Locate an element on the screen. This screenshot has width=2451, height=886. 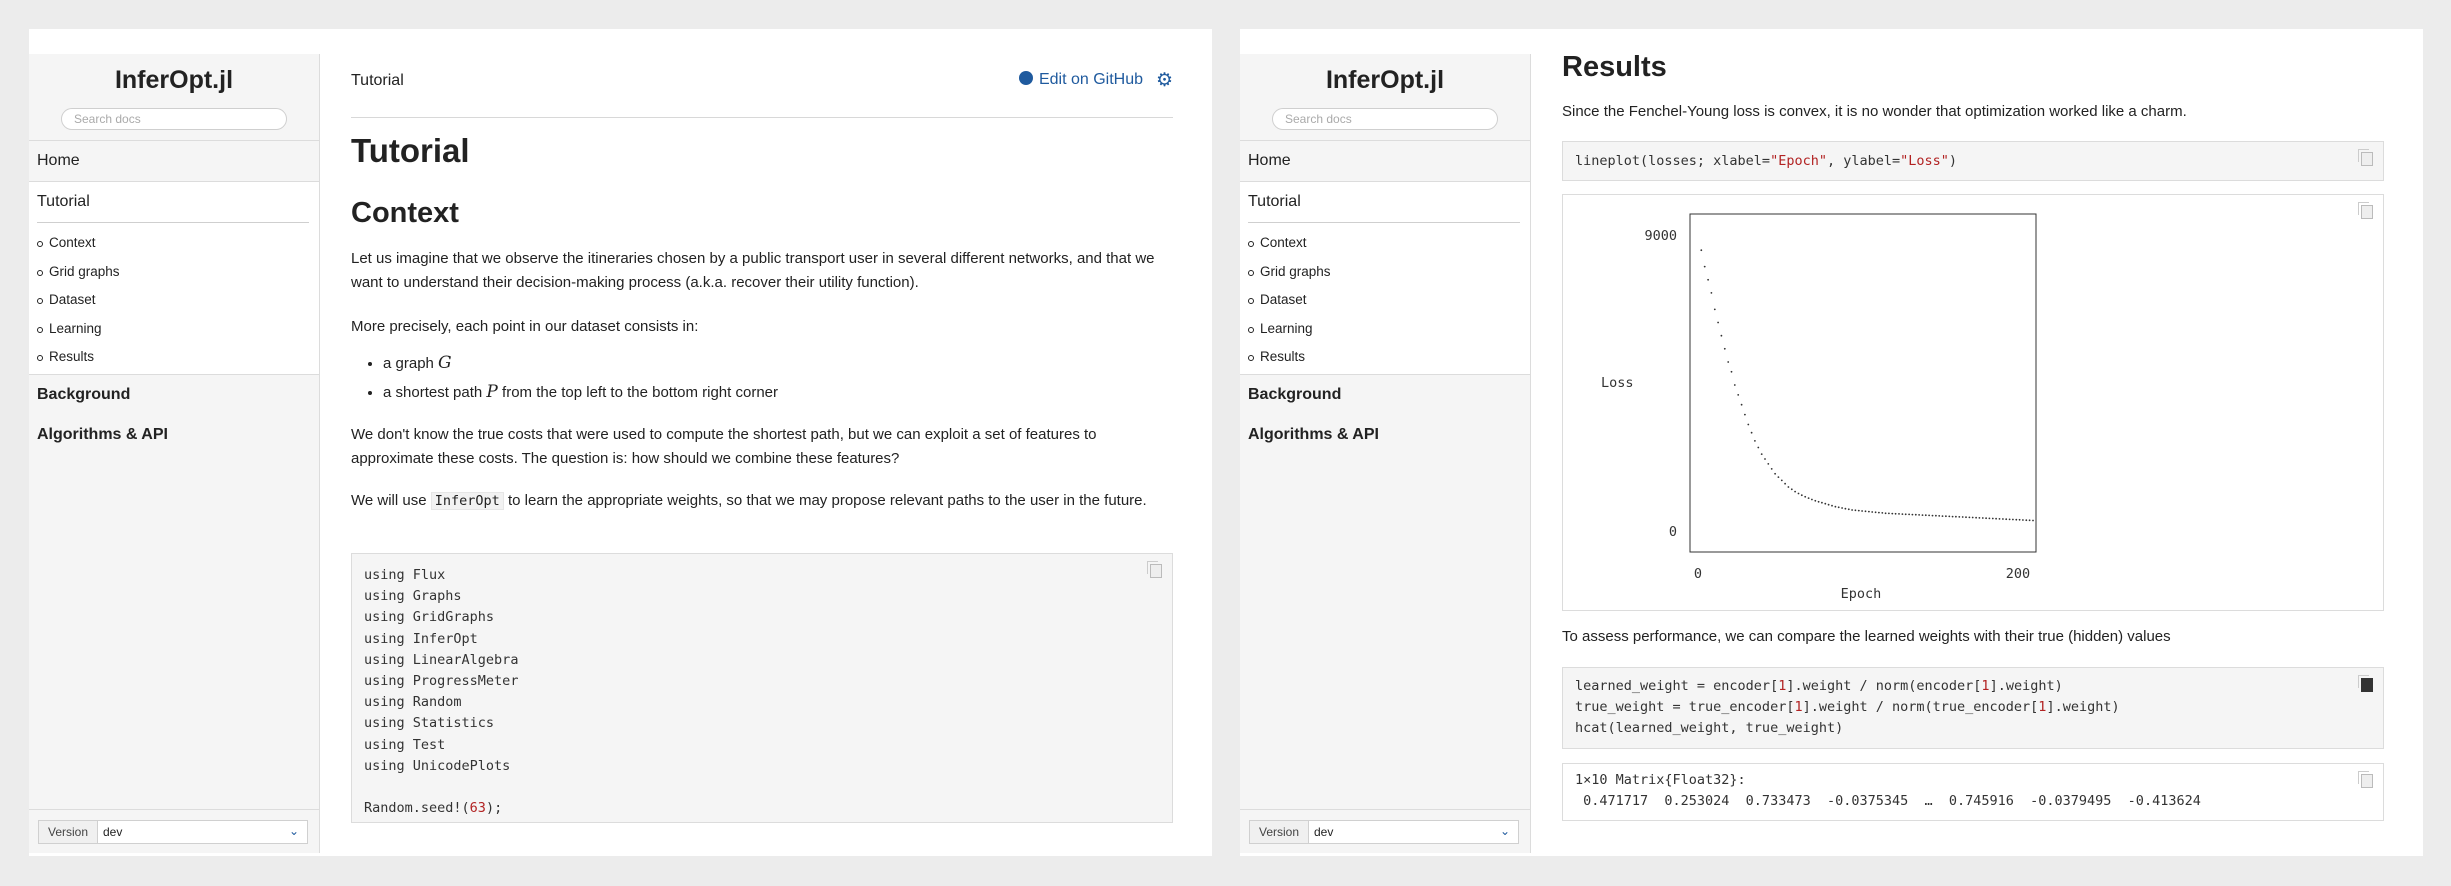
code-line-using: using LinearAlgebra is located at coordinates (441, 659).